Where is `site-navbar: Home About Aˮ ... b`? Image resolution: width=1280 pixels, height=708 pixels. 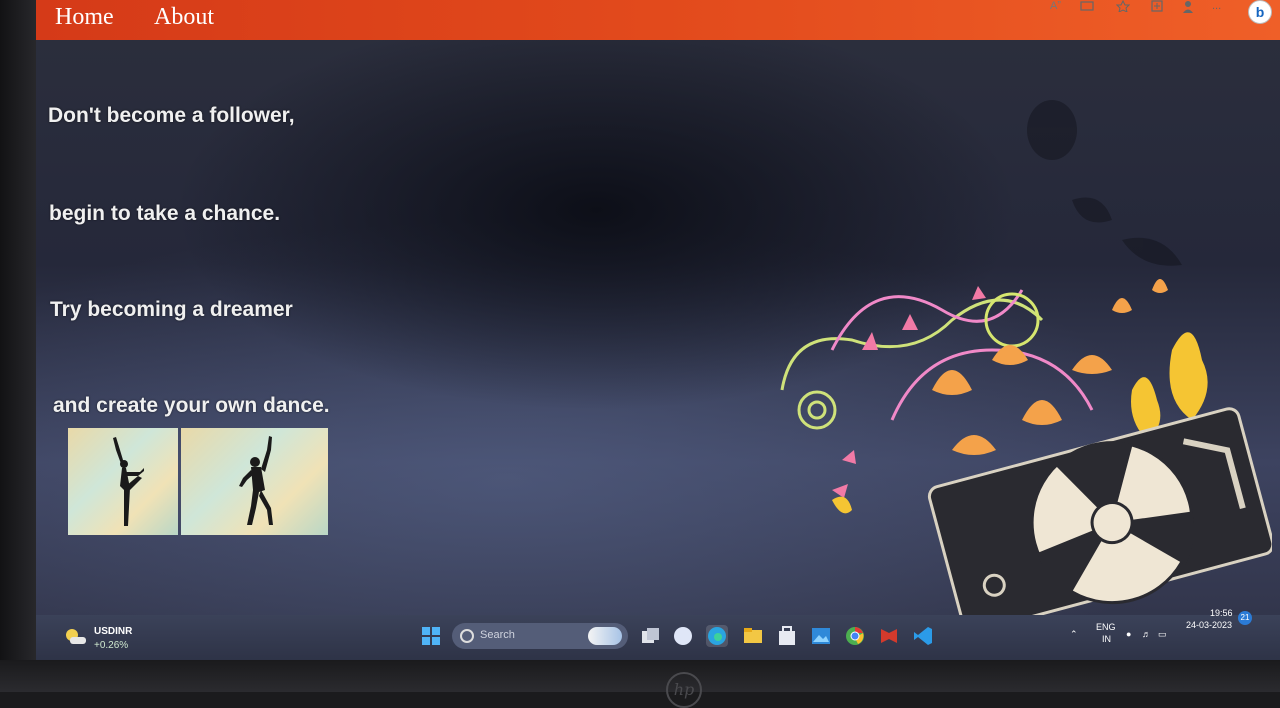 site-navbar: Home About Aˮ ... b is located at coordinates (658, 20).